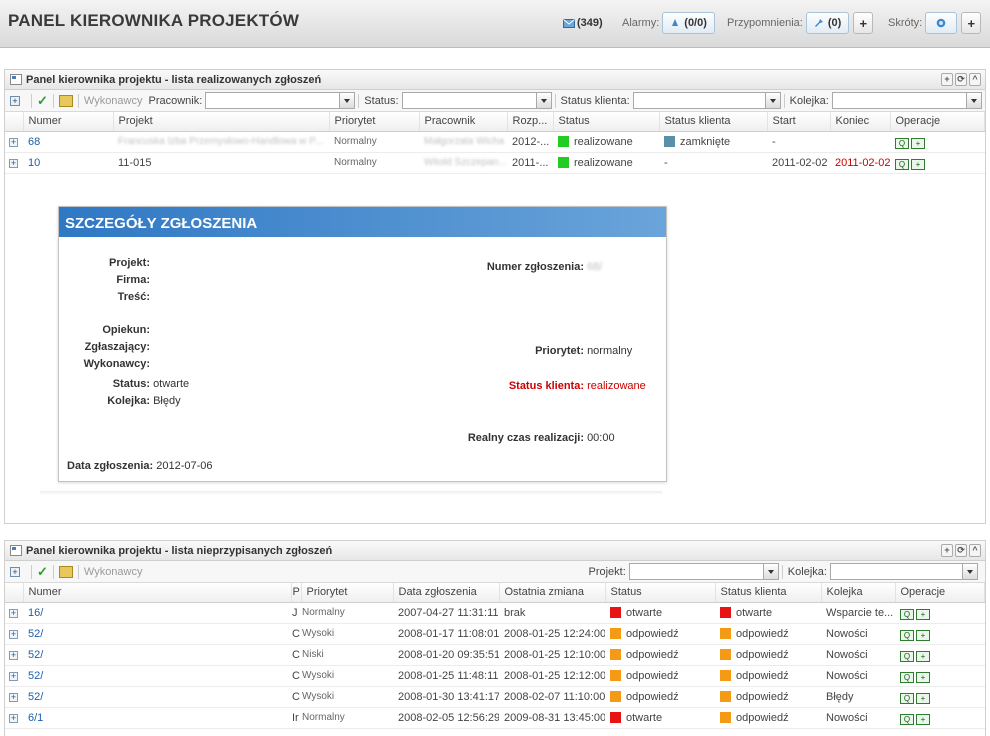 The image size is (990, 736). I want to click on page-title: PANEL KIEROWNIKA PROJEKTÓW, so click(154, 20).